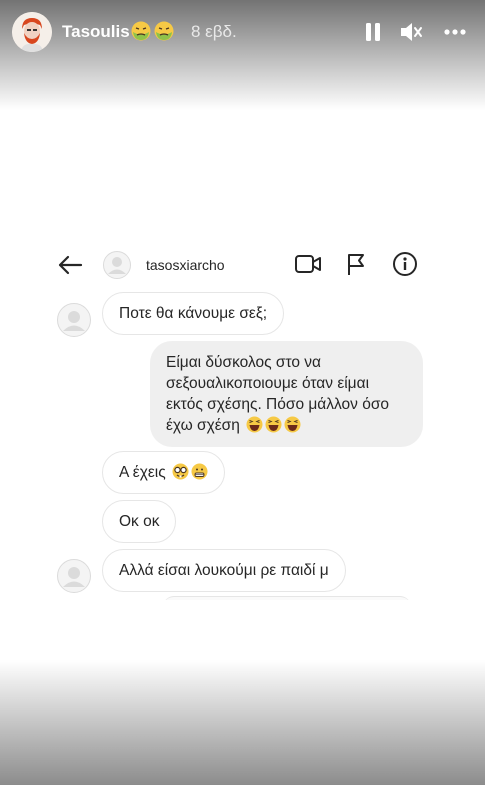 This screenshot has width=485, height=785. Describe the element at coordinates (70, 265) in the screenshot. I see `back-arrow-icon` at that location.